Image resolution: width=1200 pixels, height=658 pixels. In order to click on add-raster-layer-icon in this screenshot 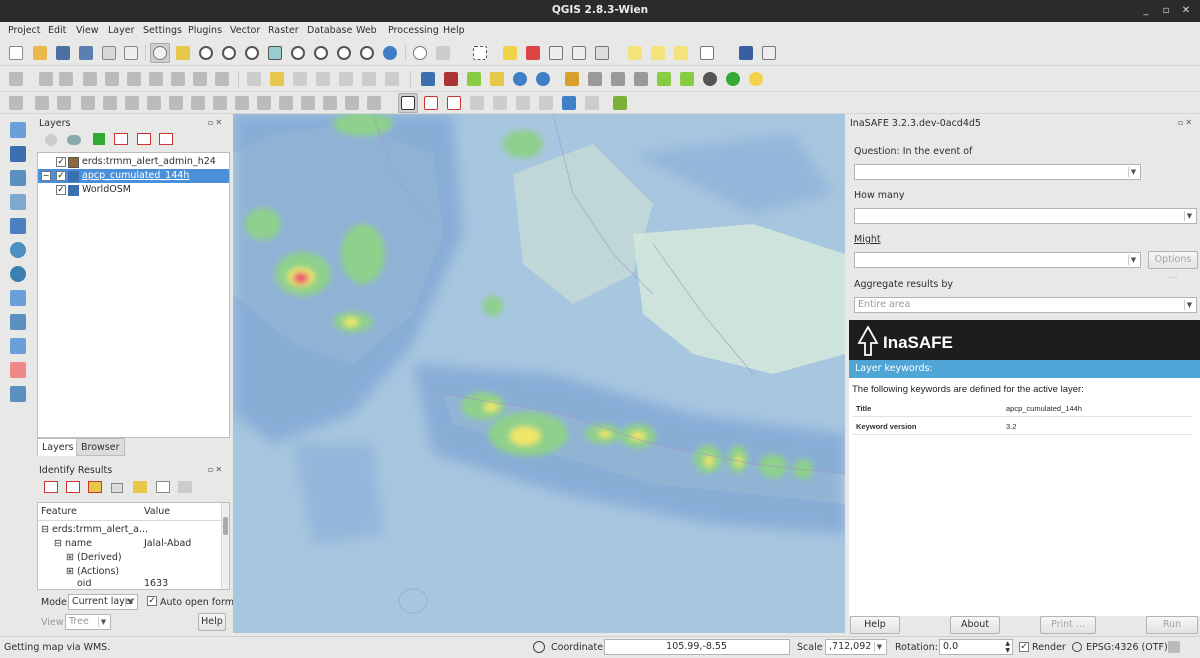, I will do `click(18, 154)`.